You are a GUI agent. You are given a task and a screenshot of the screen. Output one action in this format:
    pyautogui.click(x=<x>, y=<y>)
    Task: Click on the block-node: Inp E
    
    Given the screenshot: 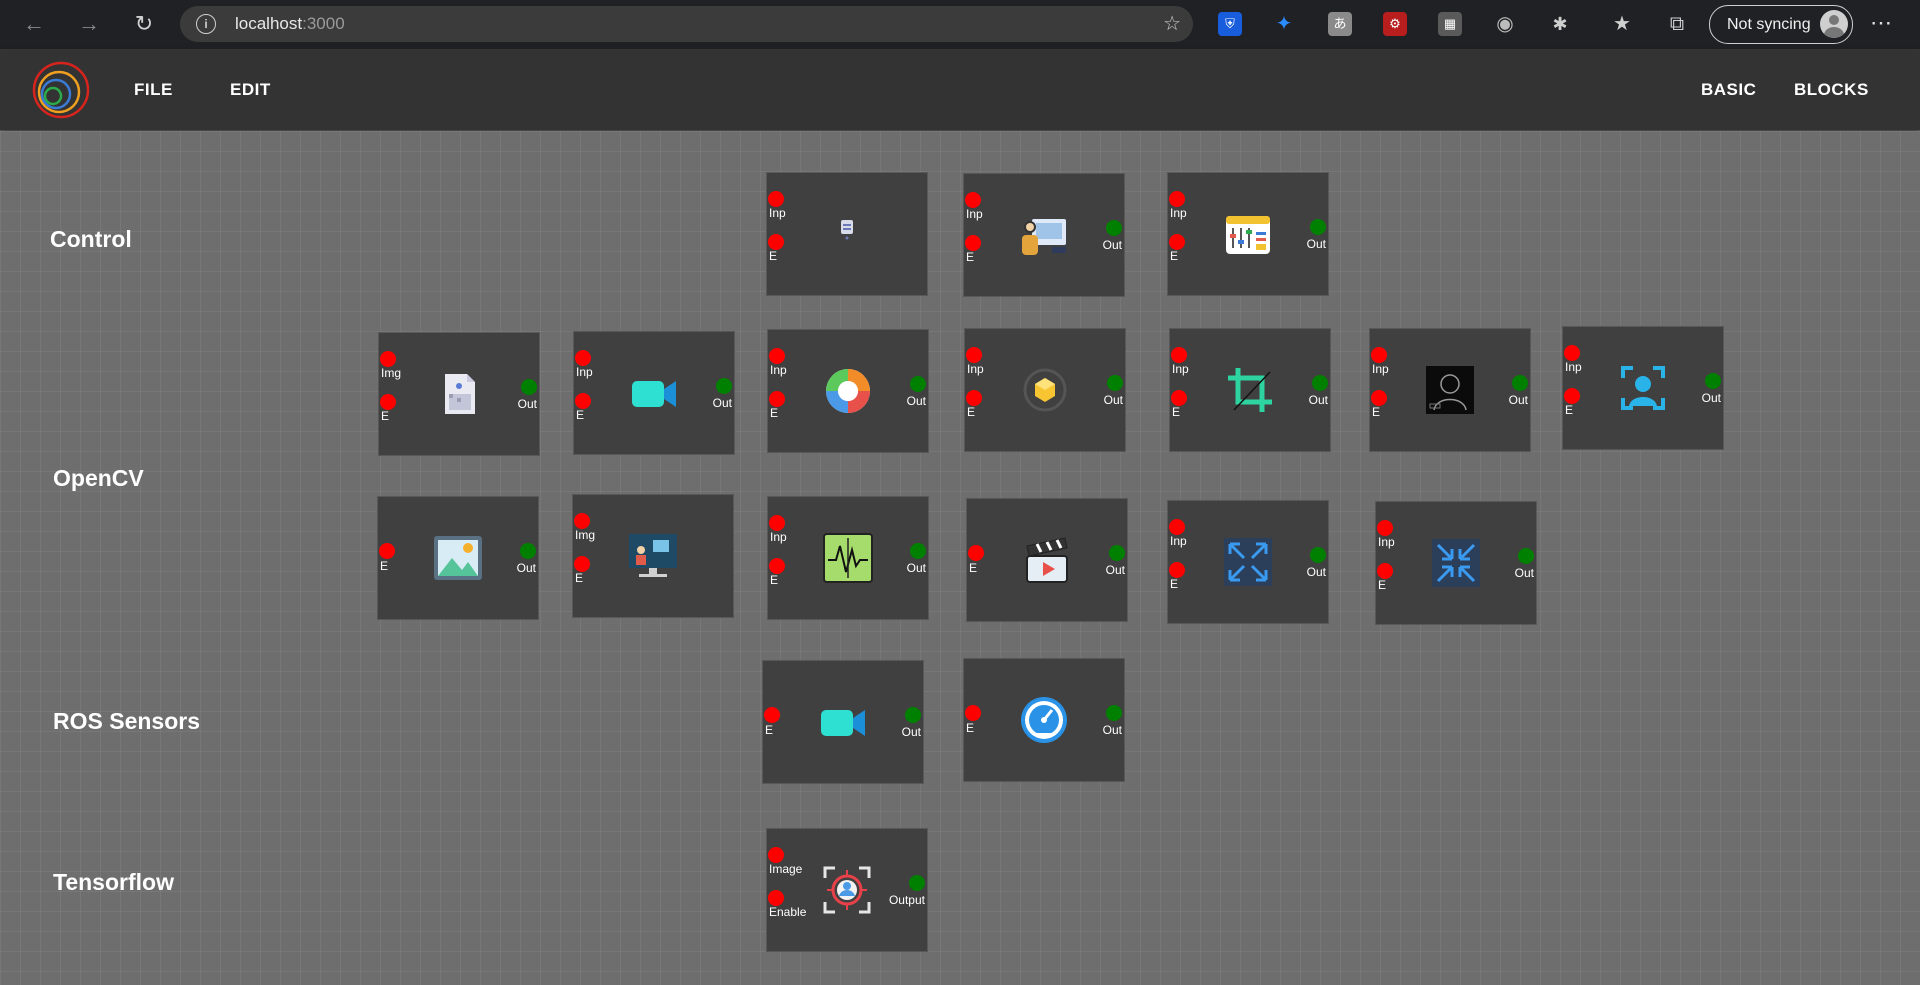 What is the action you would take?
    pyautogui.click(x=847, y=234)
    